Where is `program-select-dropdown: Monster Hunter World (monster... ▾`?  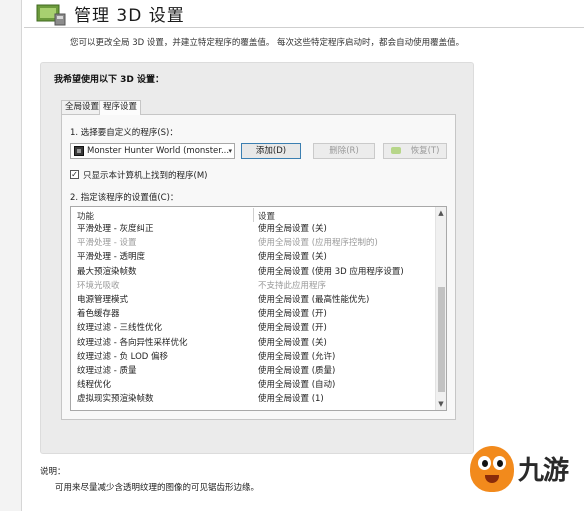 program-select-dropdown: Monster Hunter World (monster... ▾ is located at coordinates (152, 151).